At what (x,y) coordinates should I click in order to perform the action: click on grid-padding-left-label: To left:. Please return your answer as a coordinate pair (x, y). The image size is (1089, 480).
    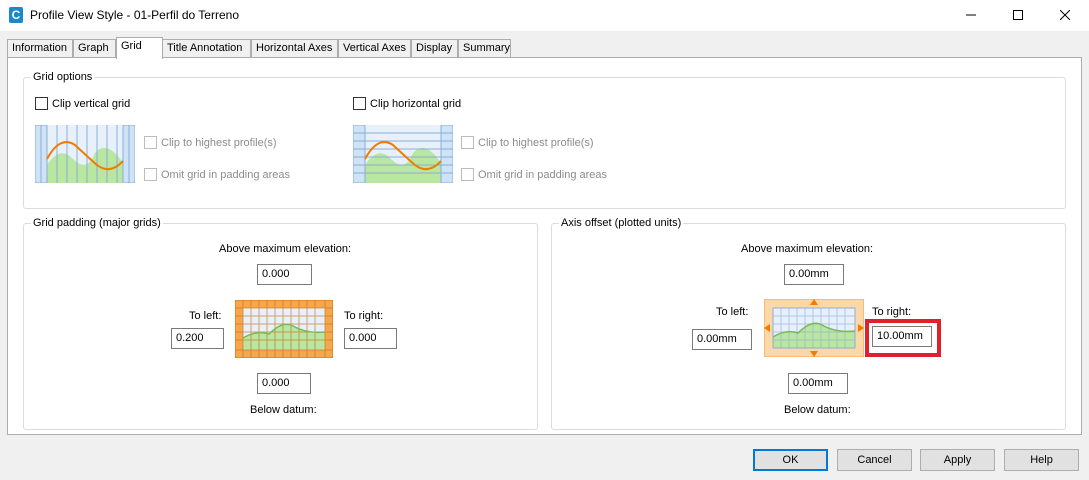
    Looking at the image, I should click on (205, 316).